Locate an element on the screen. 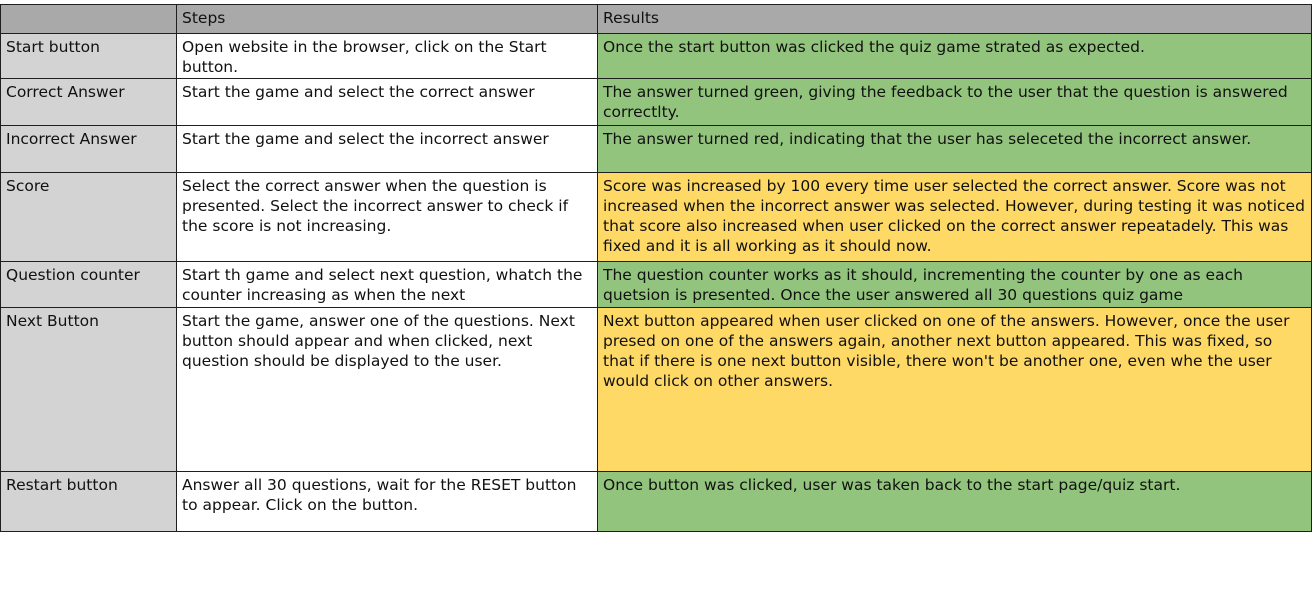  header-steps: Steps is located at coordinates (387, 19).